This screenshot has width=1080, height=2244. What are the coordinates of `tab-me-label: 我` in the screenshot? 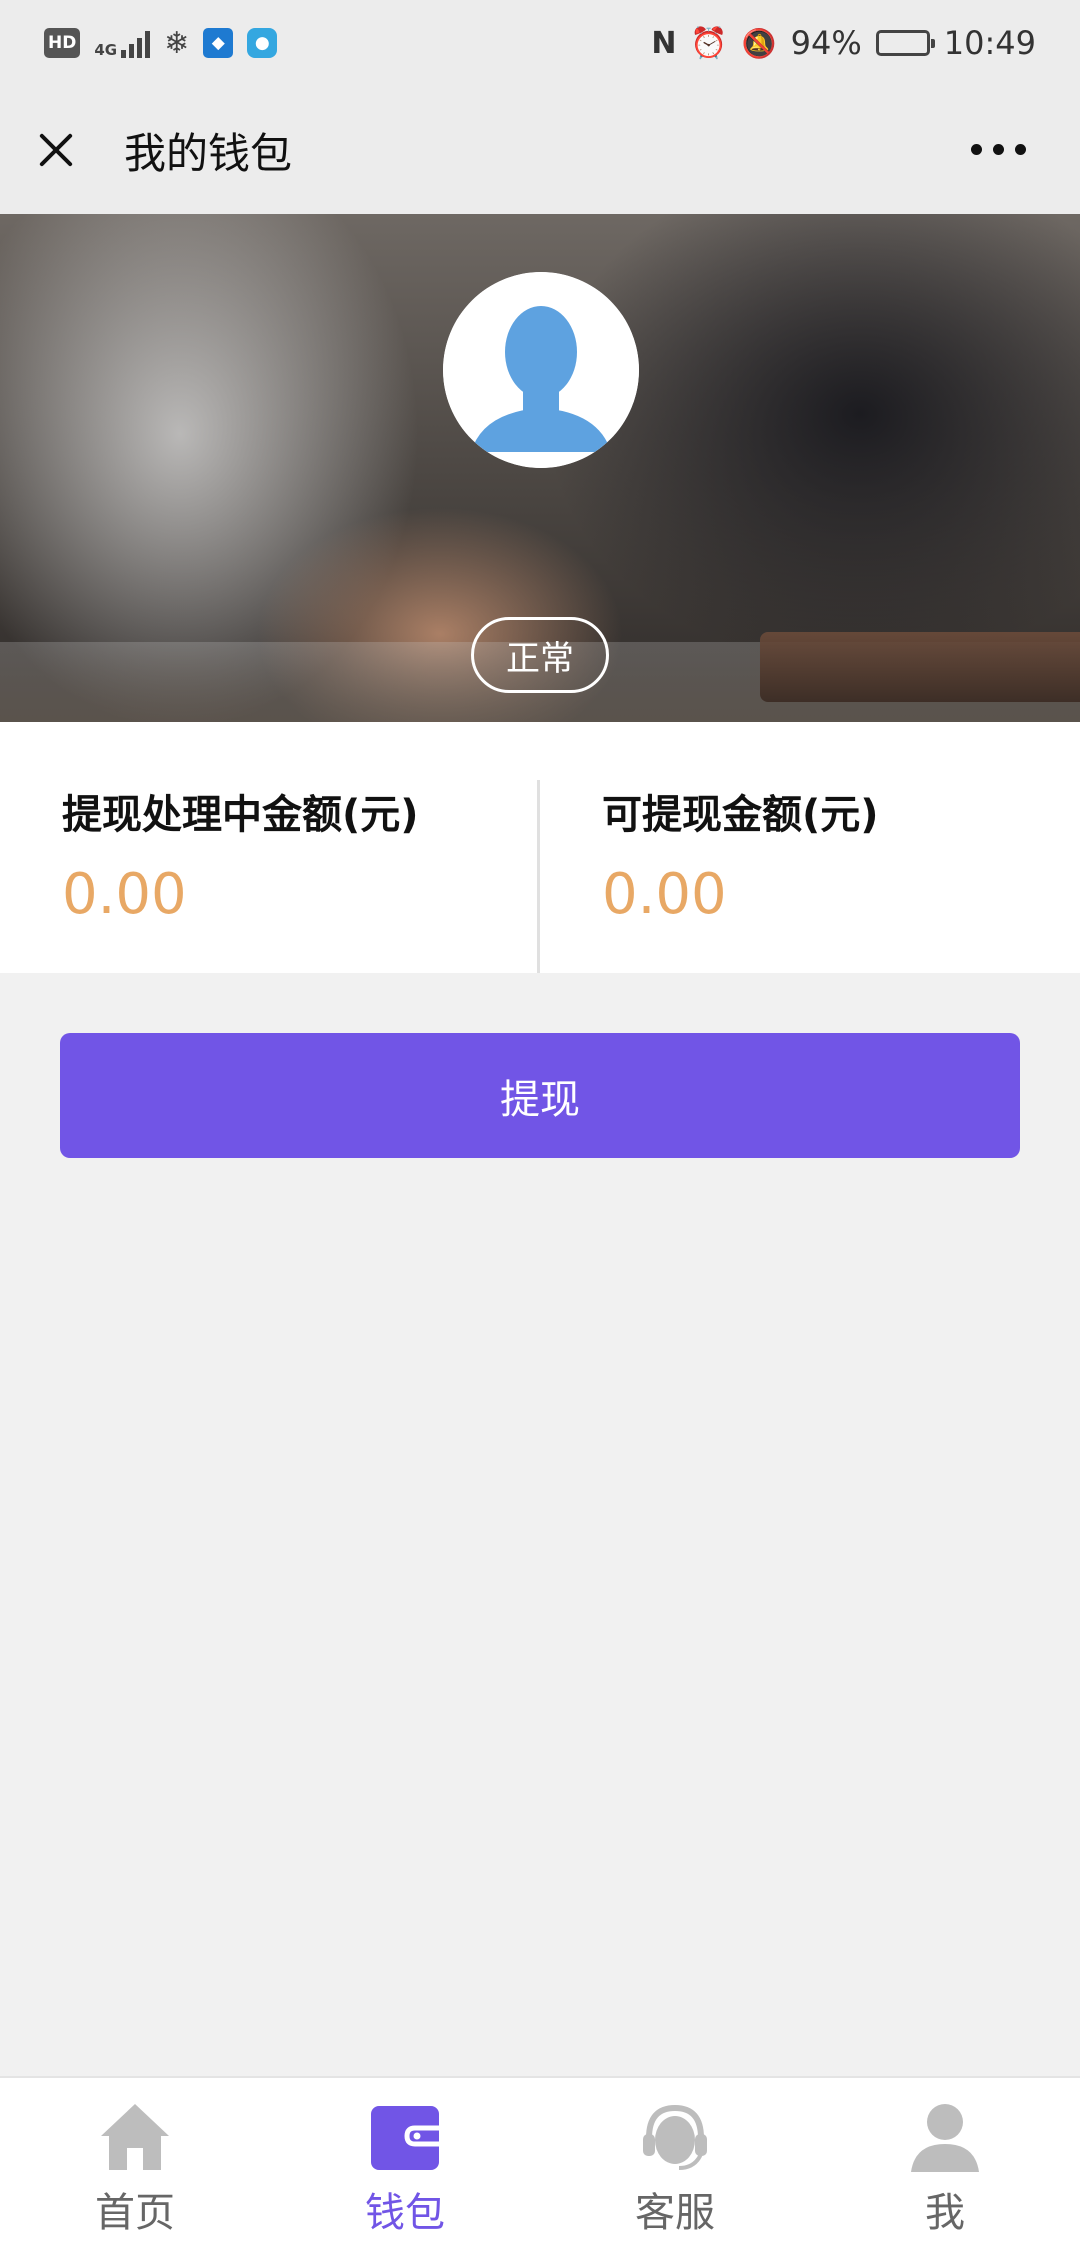 It's located at (945, 2213).